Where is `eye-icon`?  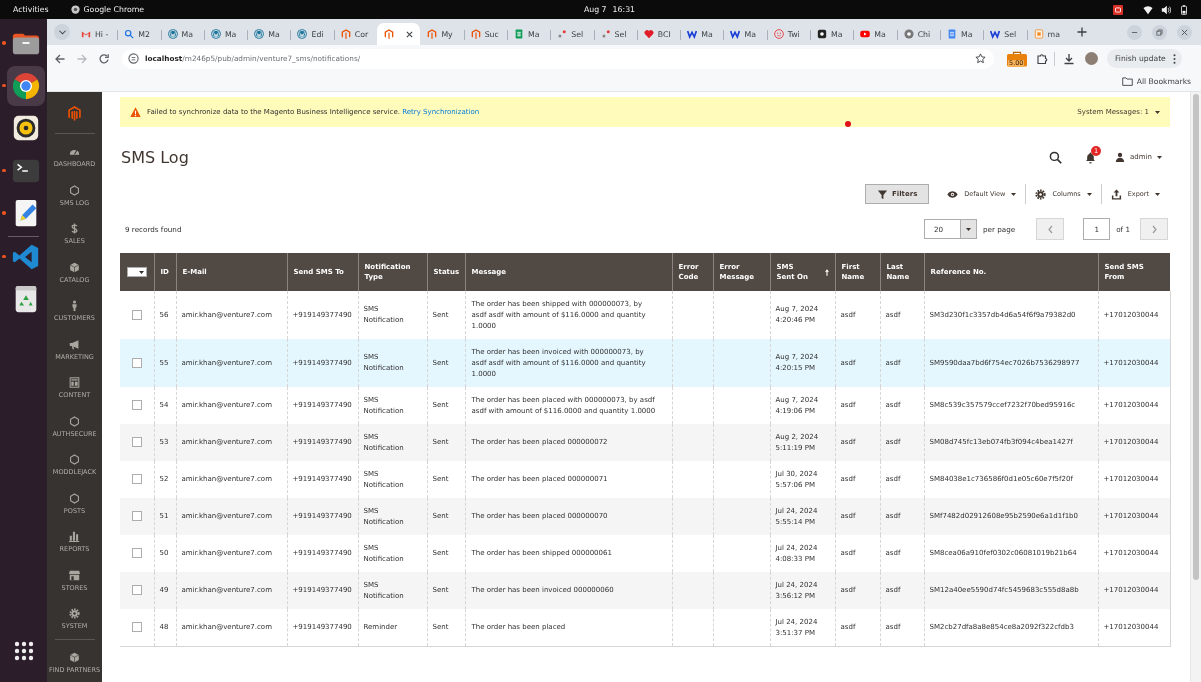
eye-icon is located at coordinates (953, 194).